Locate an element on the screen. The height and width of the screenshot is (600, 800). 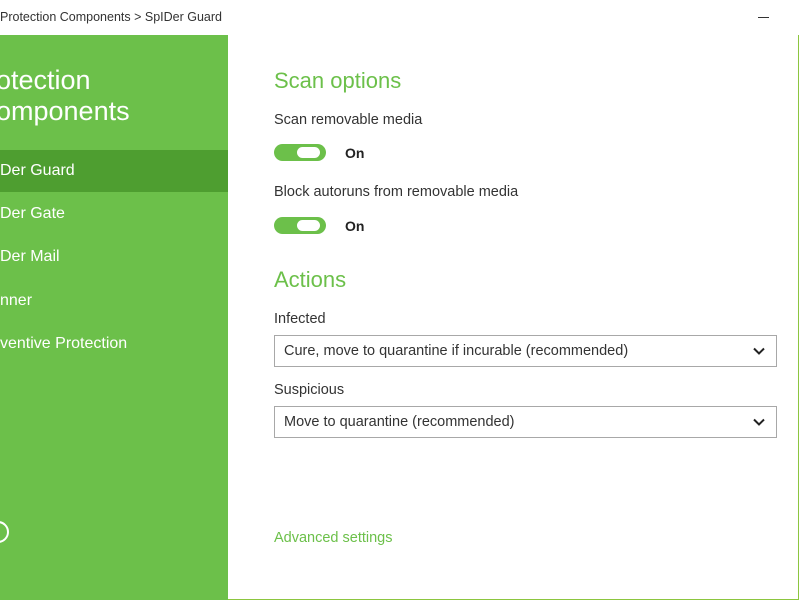
suspicious-label: Suspicious is located at coordinates (309, 390).